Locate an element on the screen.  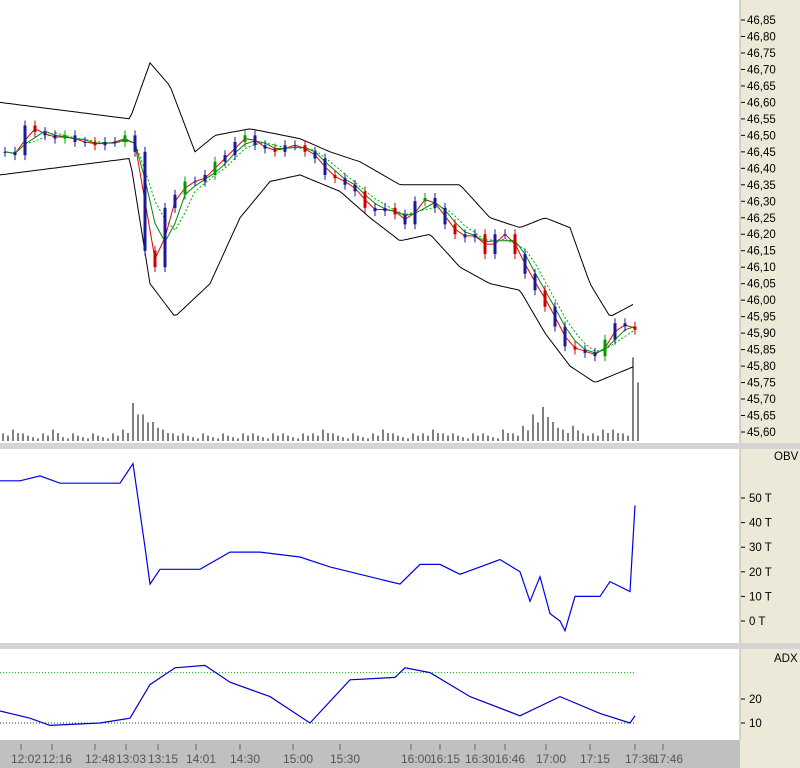
time-tick-label: 15:30 is located at coordinates (345, 759).